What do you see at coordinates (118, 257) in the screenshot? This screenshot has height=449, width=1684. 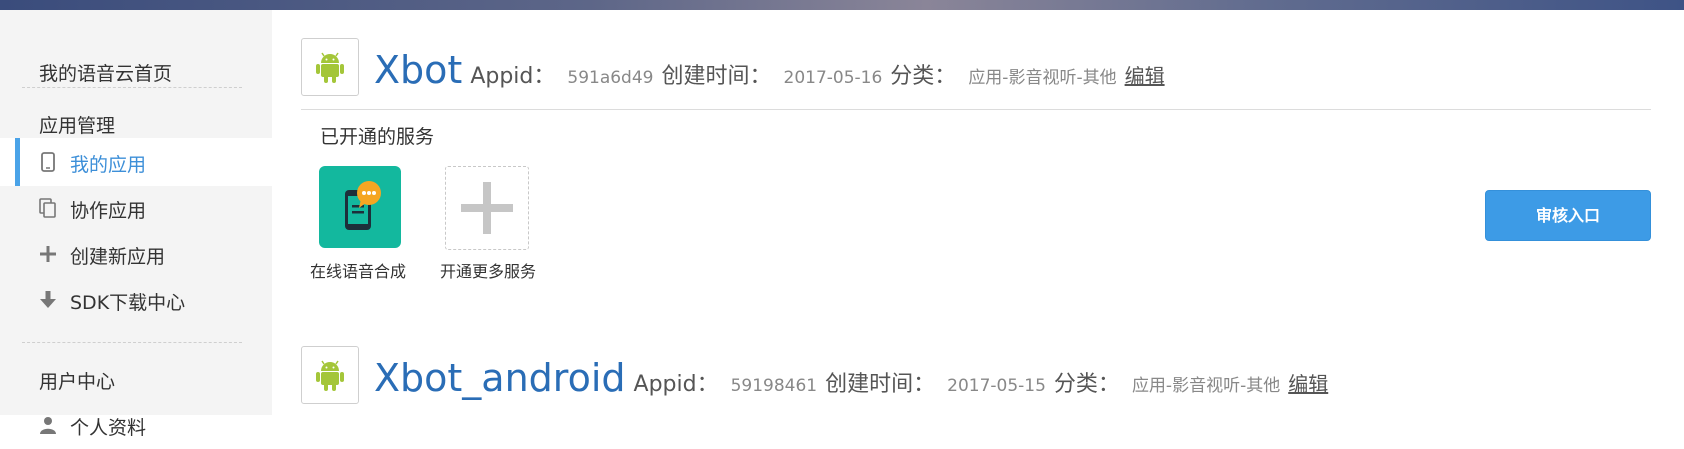 I see `sidebar-item-label: 创建新应用` at bounding box center [118, 257].